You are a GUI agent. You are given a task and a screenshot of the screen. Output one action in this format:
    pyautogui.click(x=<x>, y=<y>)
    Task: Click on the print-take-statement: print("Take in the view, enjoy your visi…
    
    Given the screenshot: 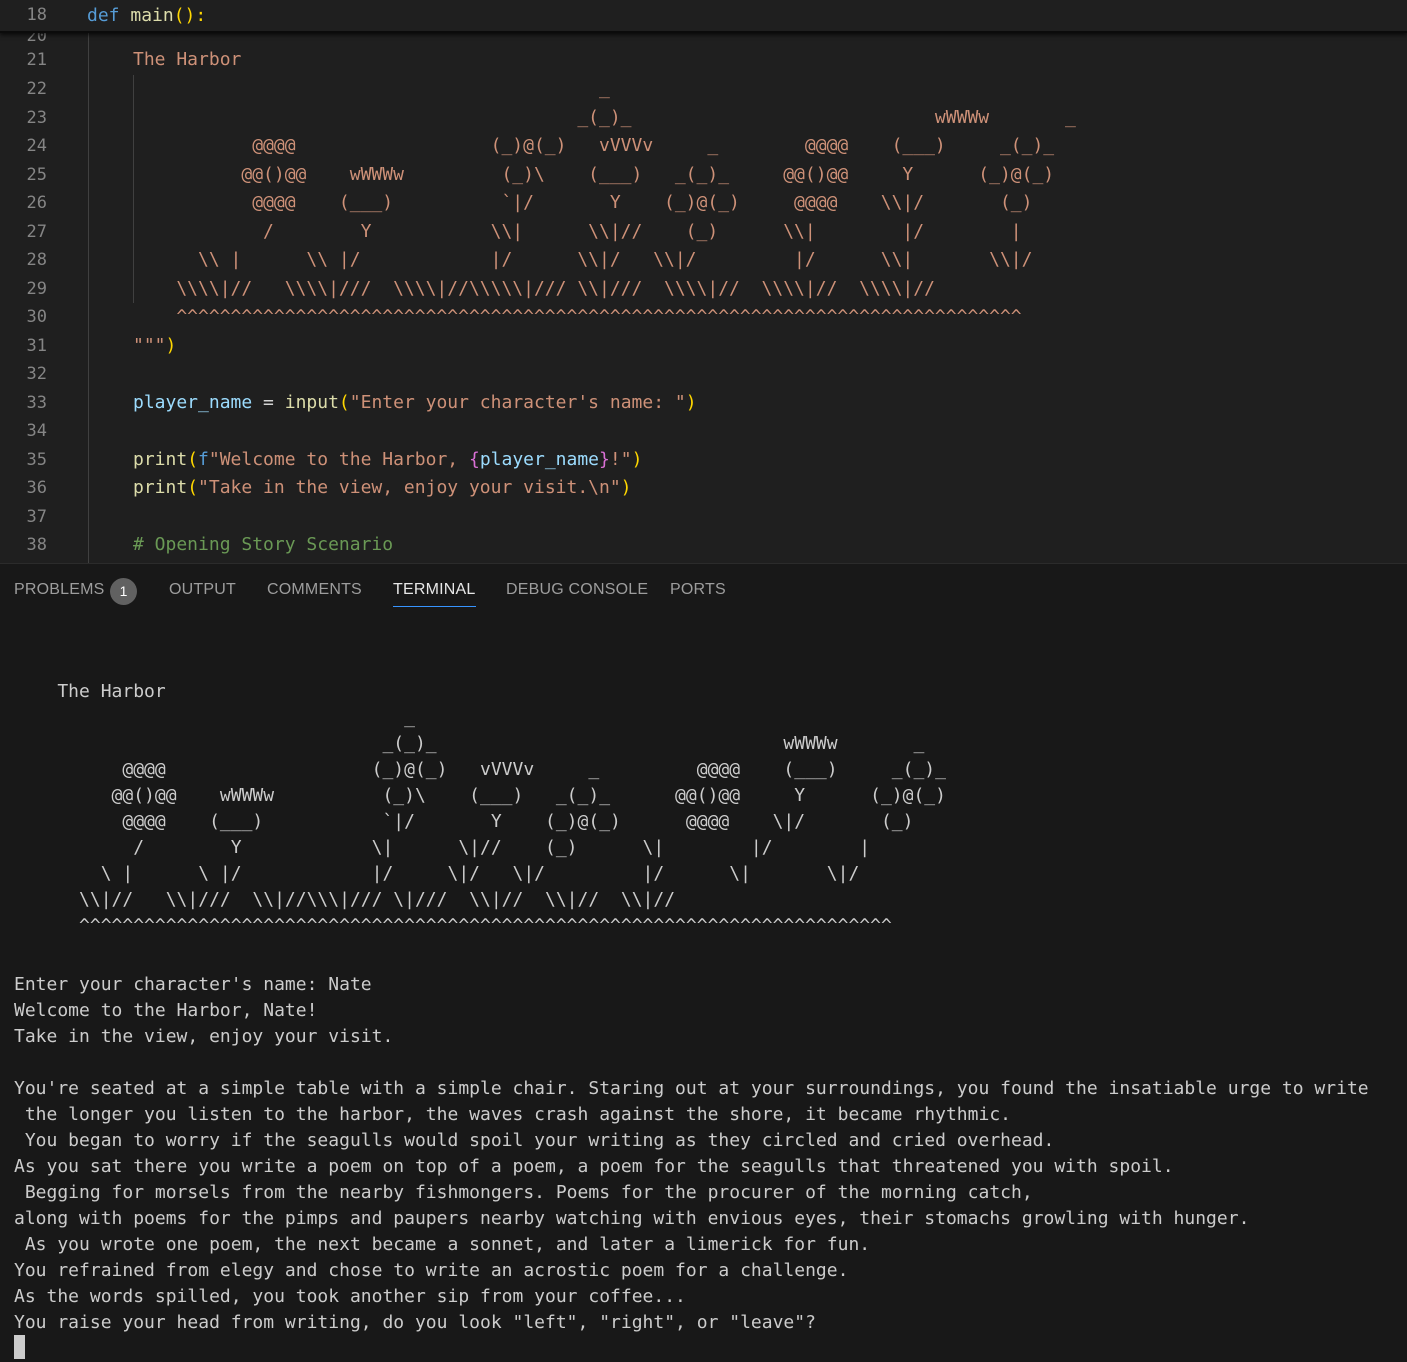 What is the action you would take?
    pyautogui.click(x=382, y=487)
    